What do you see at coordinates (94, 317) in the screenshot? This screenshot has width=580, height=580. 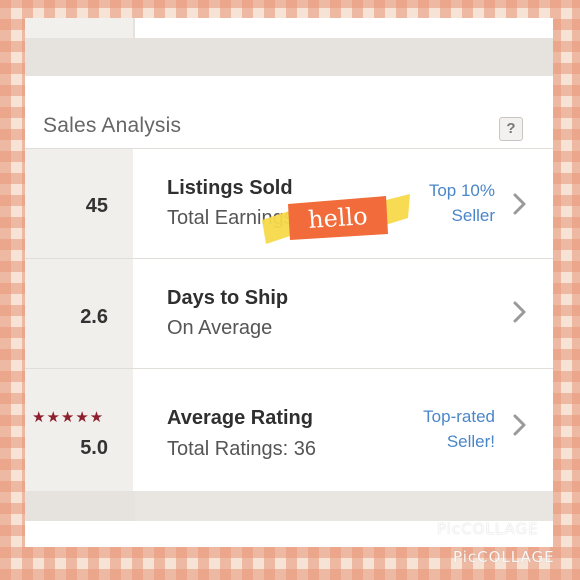 I see `days-to-ship-value: 2.6` at bounding box center [94, 317].